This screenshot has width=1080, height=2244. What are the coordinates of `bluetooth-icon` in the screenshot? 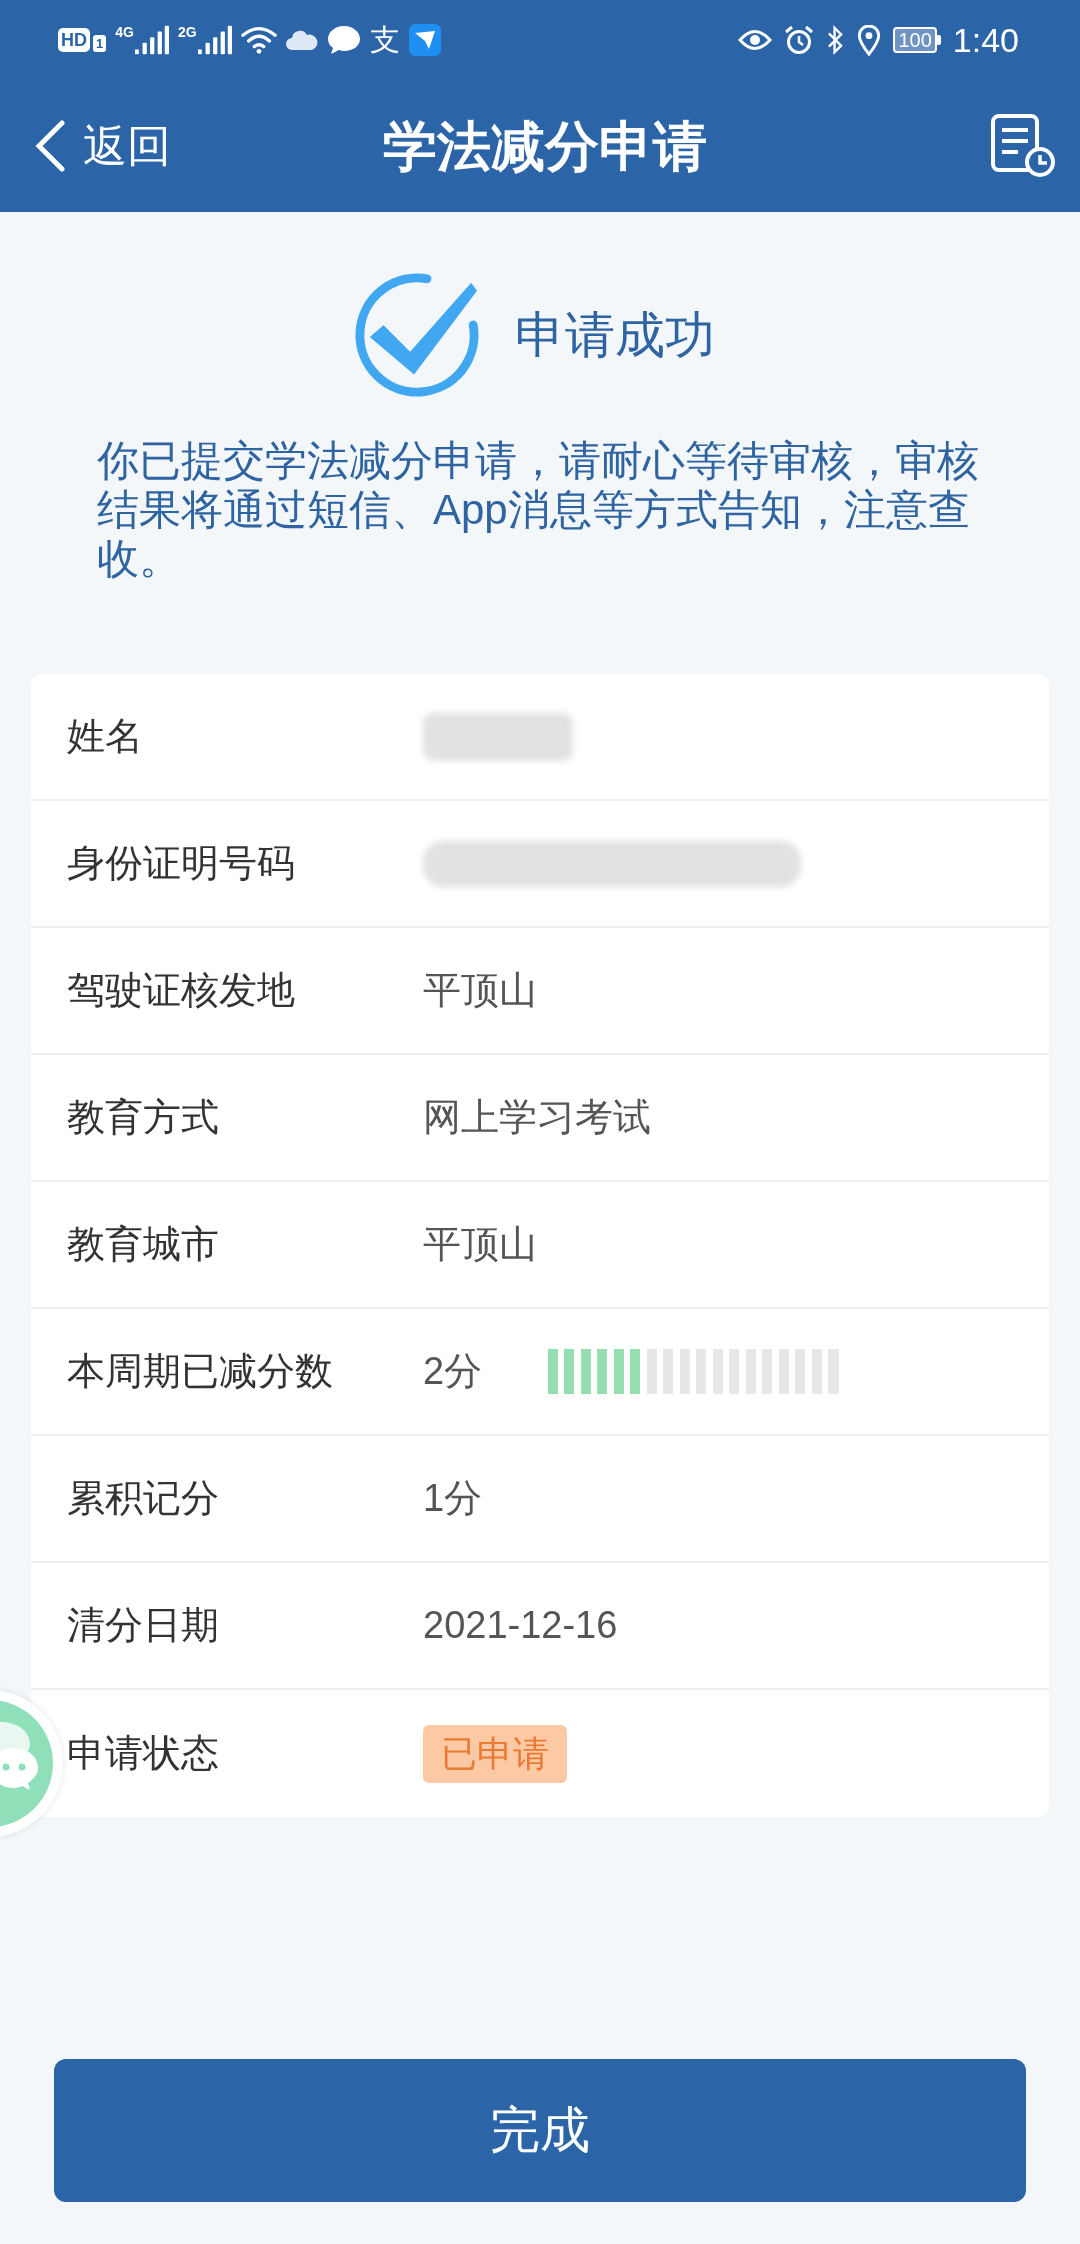 It's located at (836, 40).